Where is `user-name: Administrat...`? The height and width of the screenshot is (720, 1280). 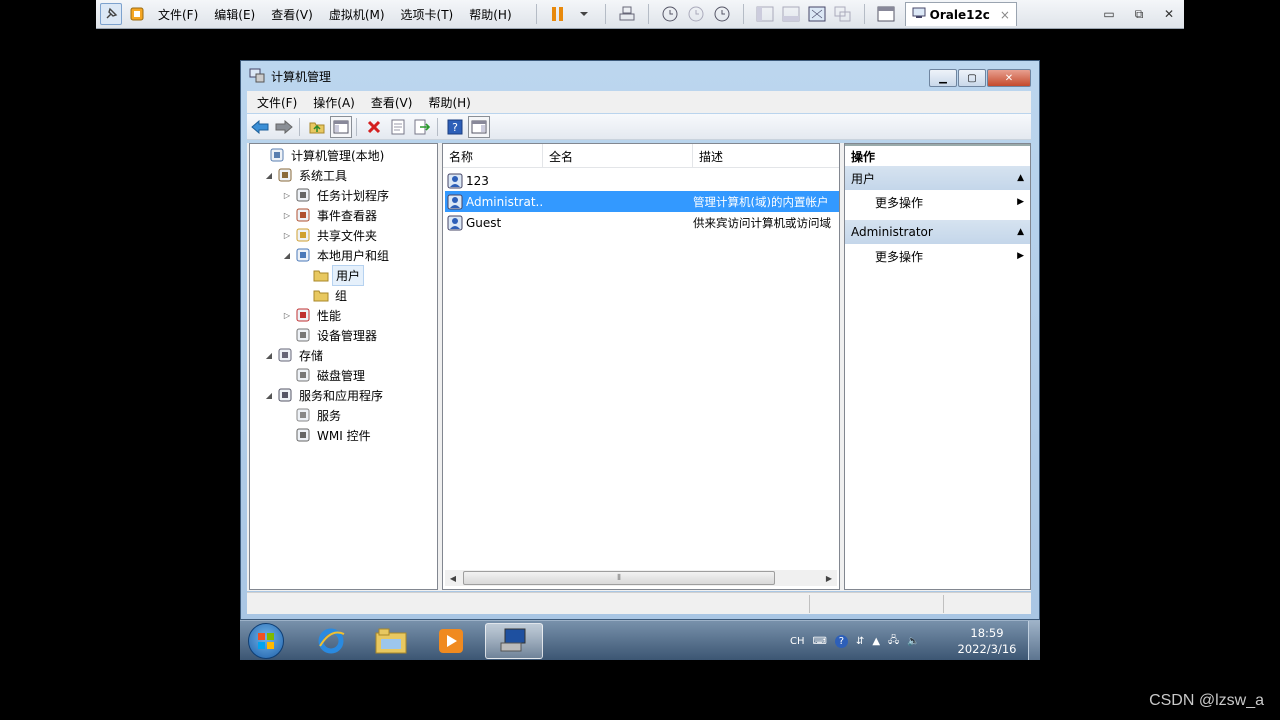 user-name: Administrat... is located at coordinates (504, 201).